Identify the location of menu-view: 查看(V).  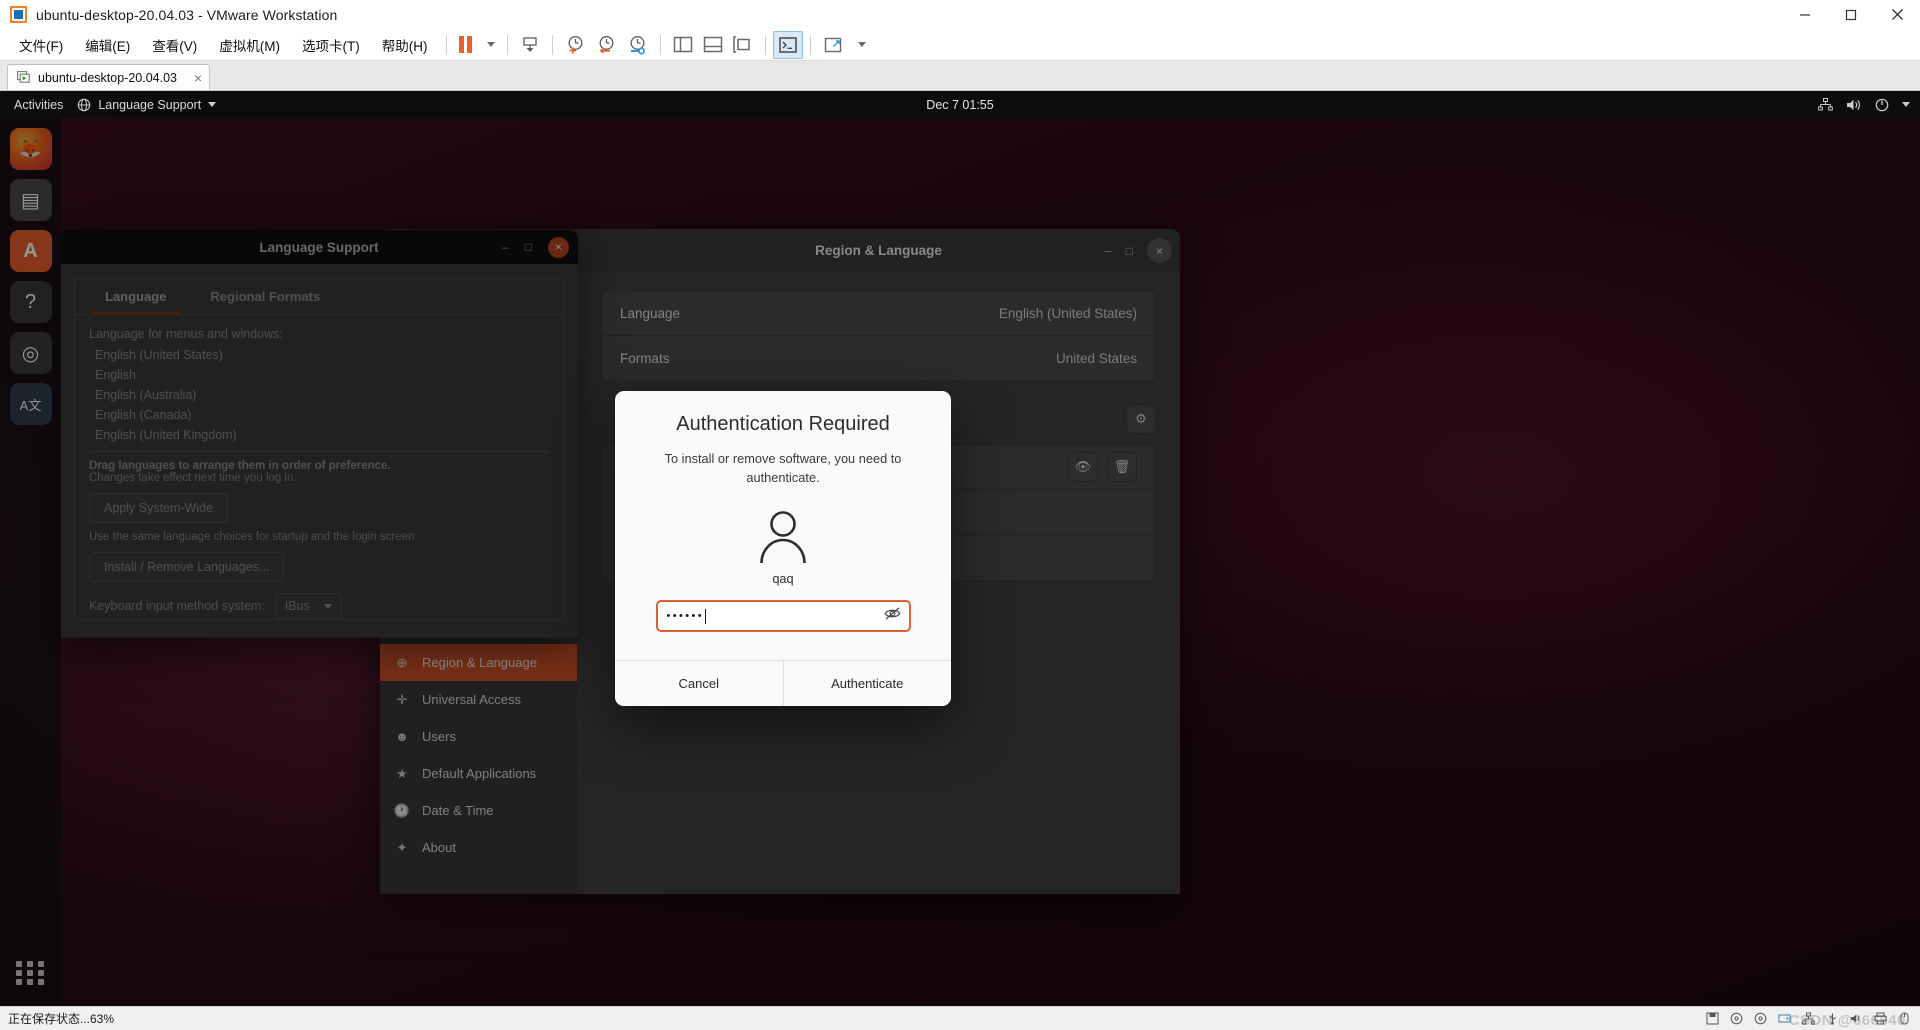
(174, 45).